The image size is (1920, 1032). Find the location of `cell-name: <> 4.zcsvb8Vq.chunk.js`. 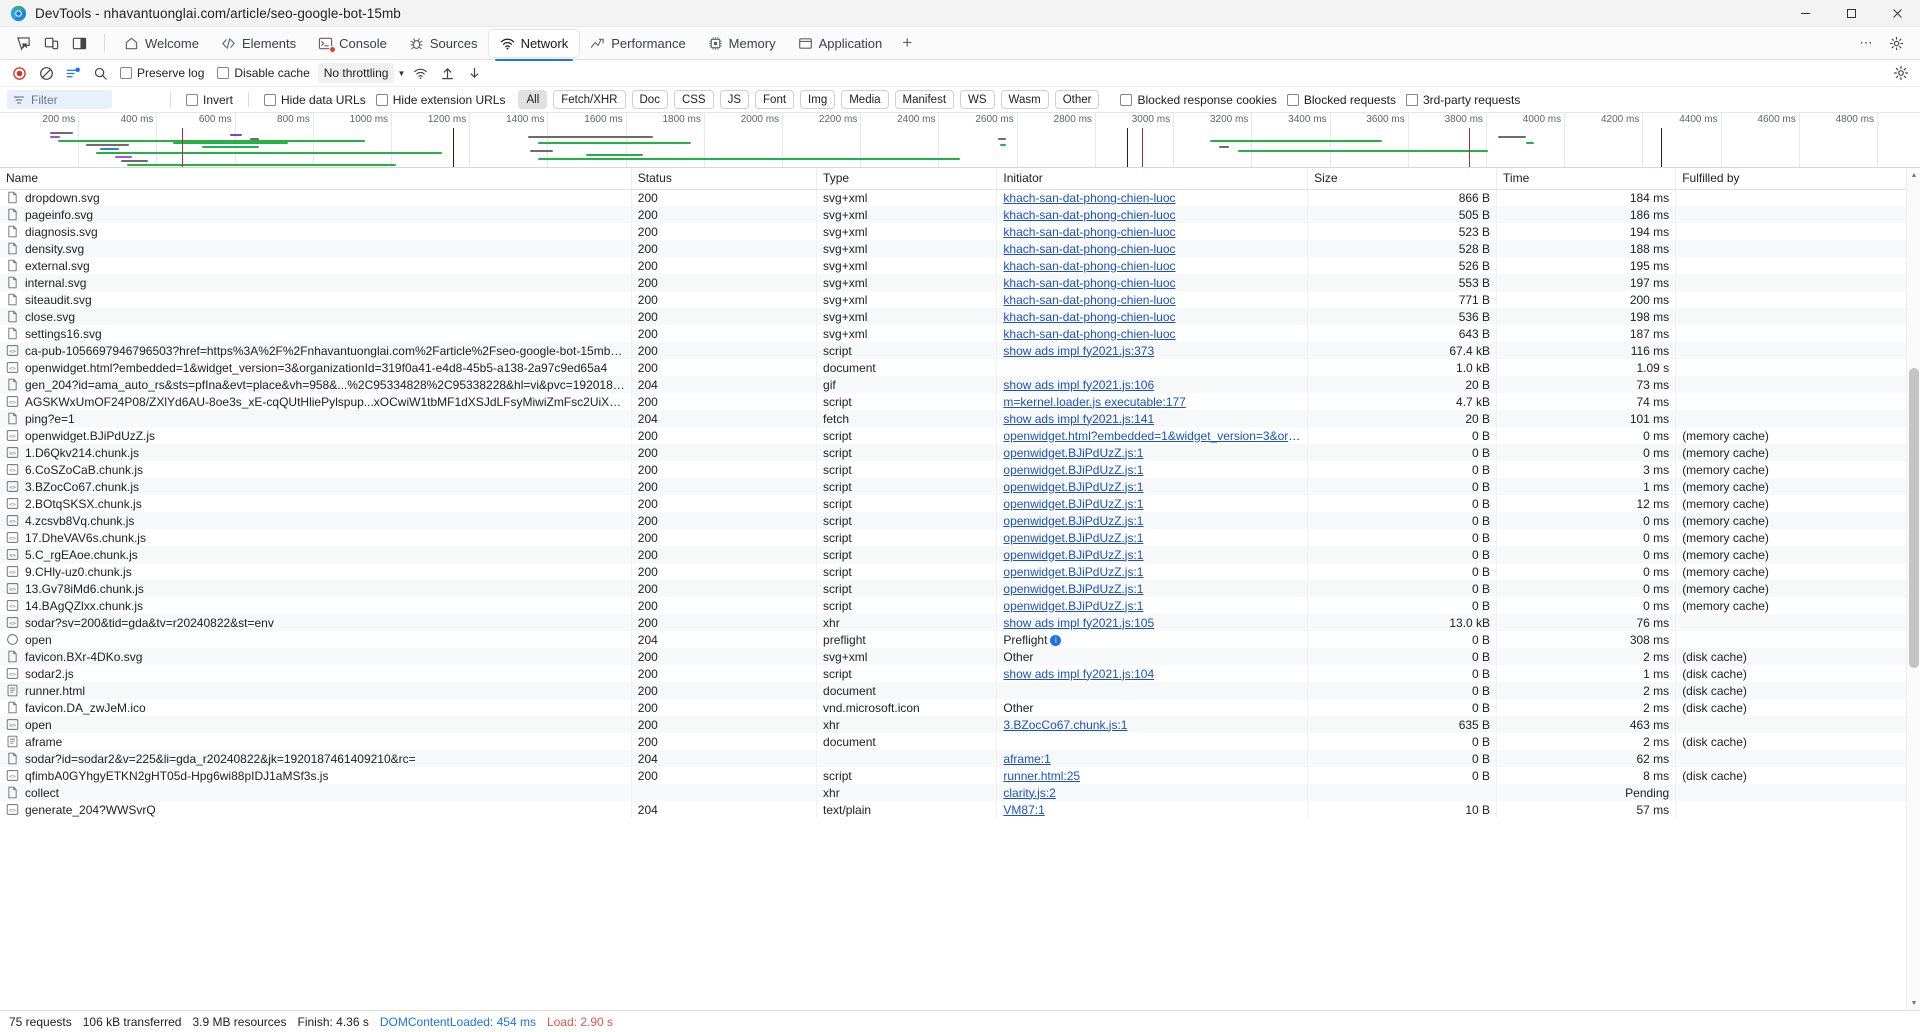

cell-name: <> 4.zcsvb8Vq.chunk.js is located at coordinates (316, 520).